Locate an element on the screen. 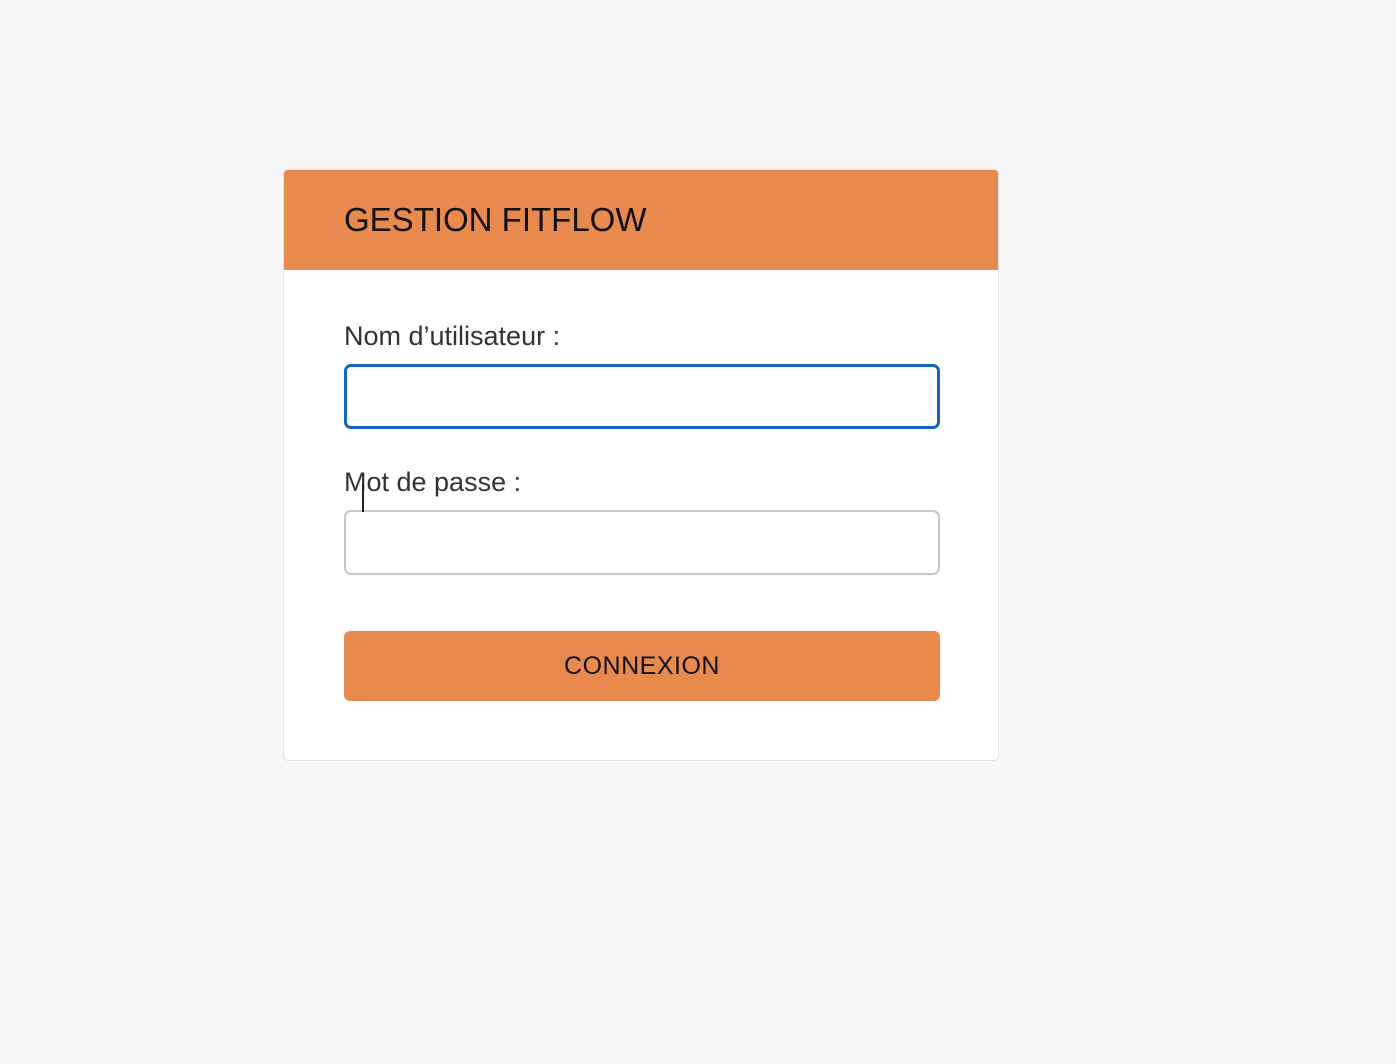  login-button: CONNEXION is located at coordinates (642, 666).